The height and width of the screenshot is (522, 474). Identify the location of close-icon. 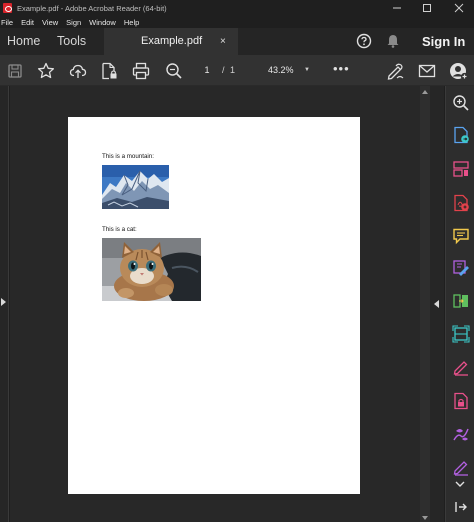
(459, 8).